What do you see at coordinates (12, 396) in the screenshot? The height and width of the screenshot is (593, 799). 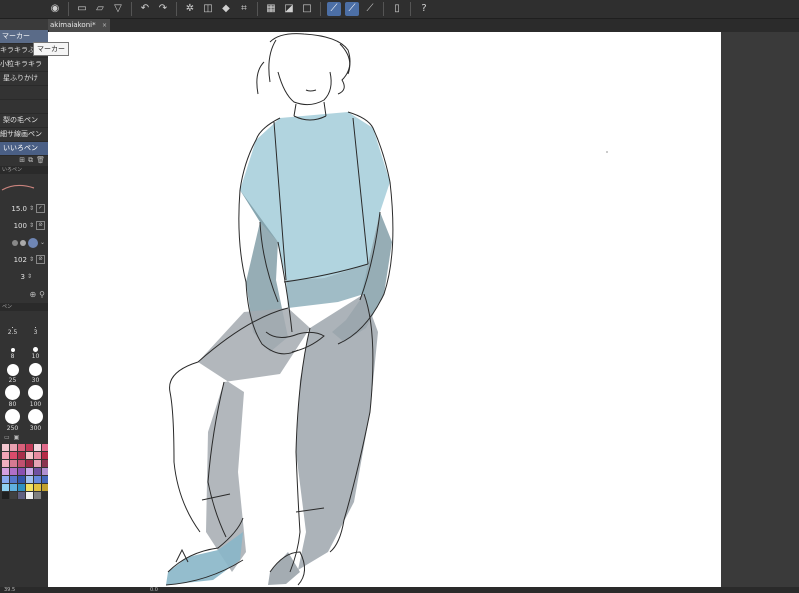 I see `brush-size-preset: 80` at bounding box center [12, 396].